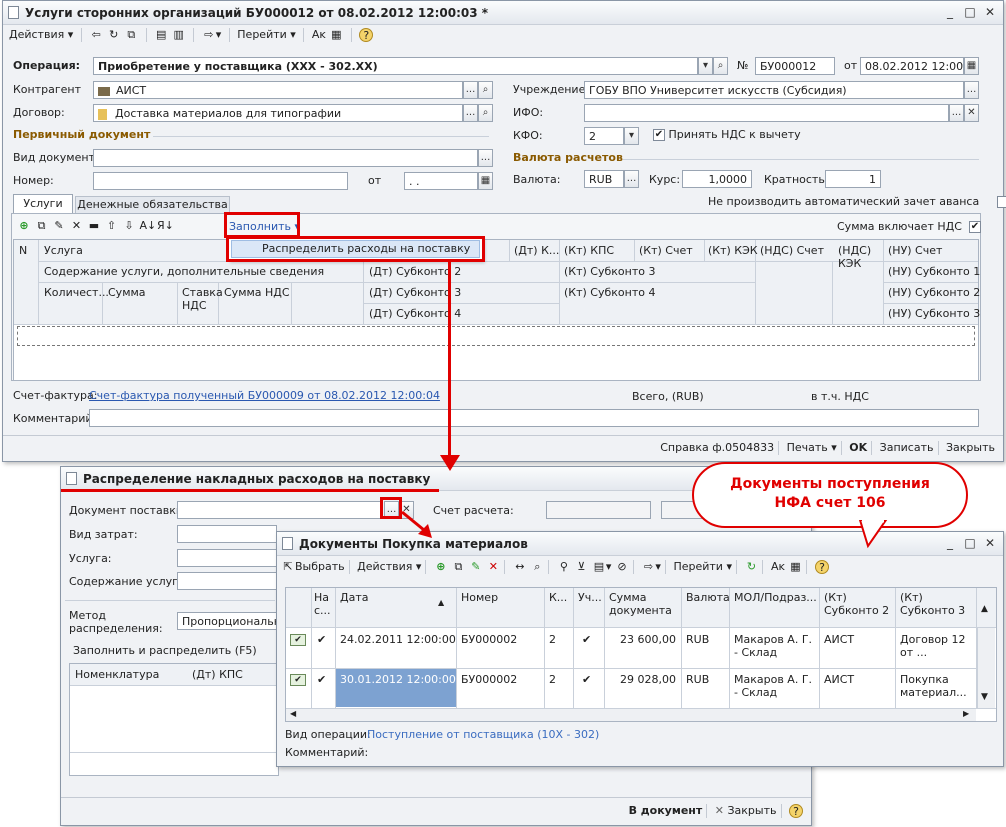 The width and height of the screenshot is (1006, 827). I want to click on move-down-icon: ⇩, so click(129, 226).